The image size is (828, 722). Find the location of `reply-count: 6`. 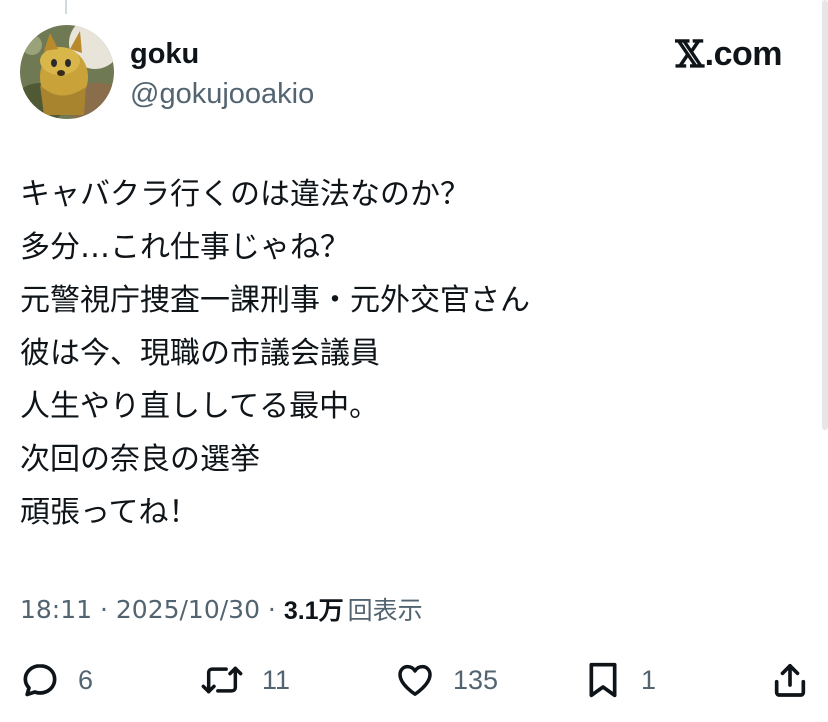

reply-count: 6 is located at coordinates (86, 679).